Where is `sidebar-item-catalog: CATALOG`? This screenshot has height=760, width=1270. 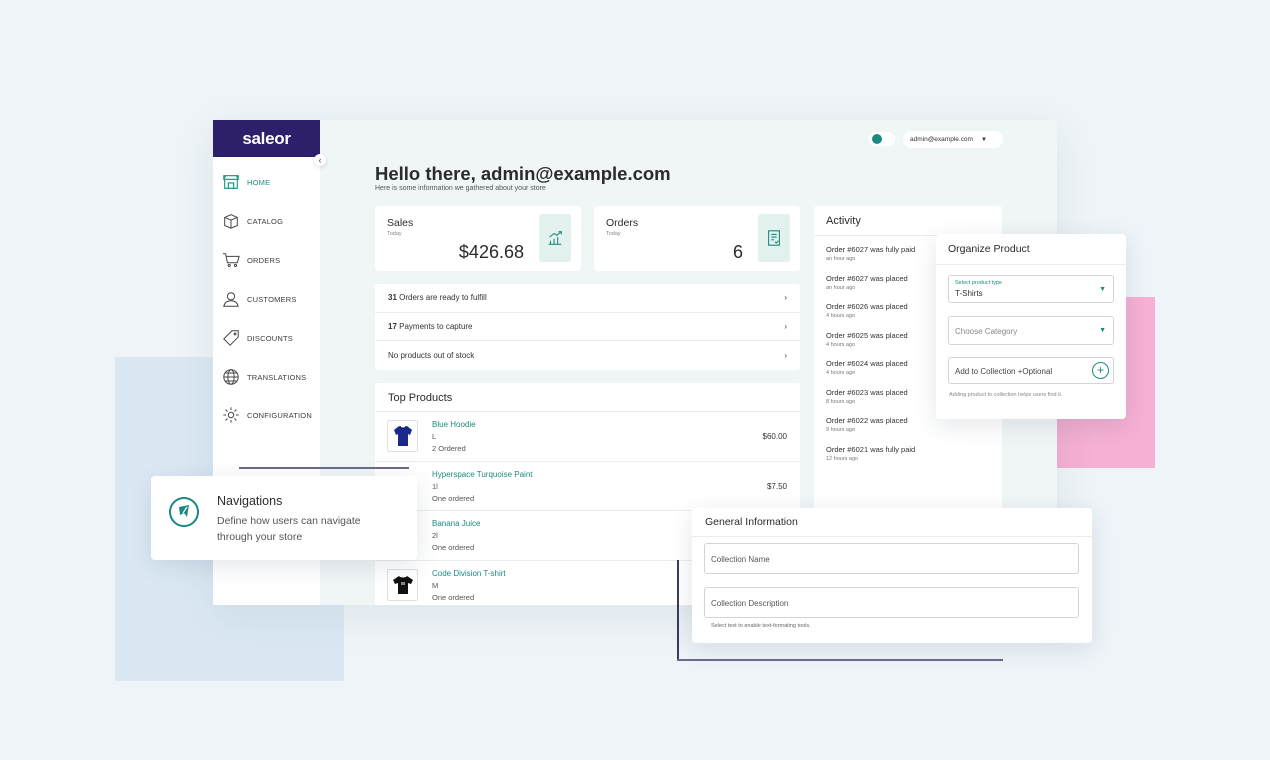 sidebar-item-catalog: CATALOG is located at coordinates (252, 221).